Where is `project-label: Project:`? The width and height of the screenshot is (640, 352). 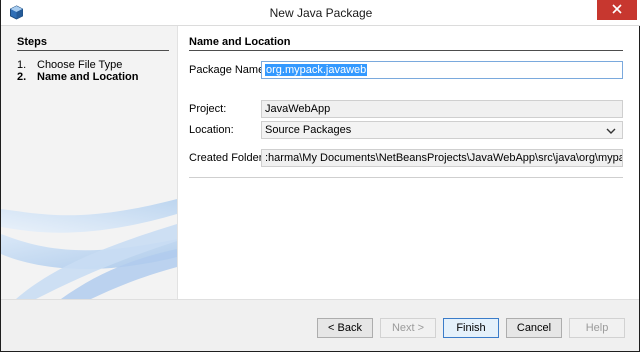 project-label: Project: is located at coordinates (207, 109).